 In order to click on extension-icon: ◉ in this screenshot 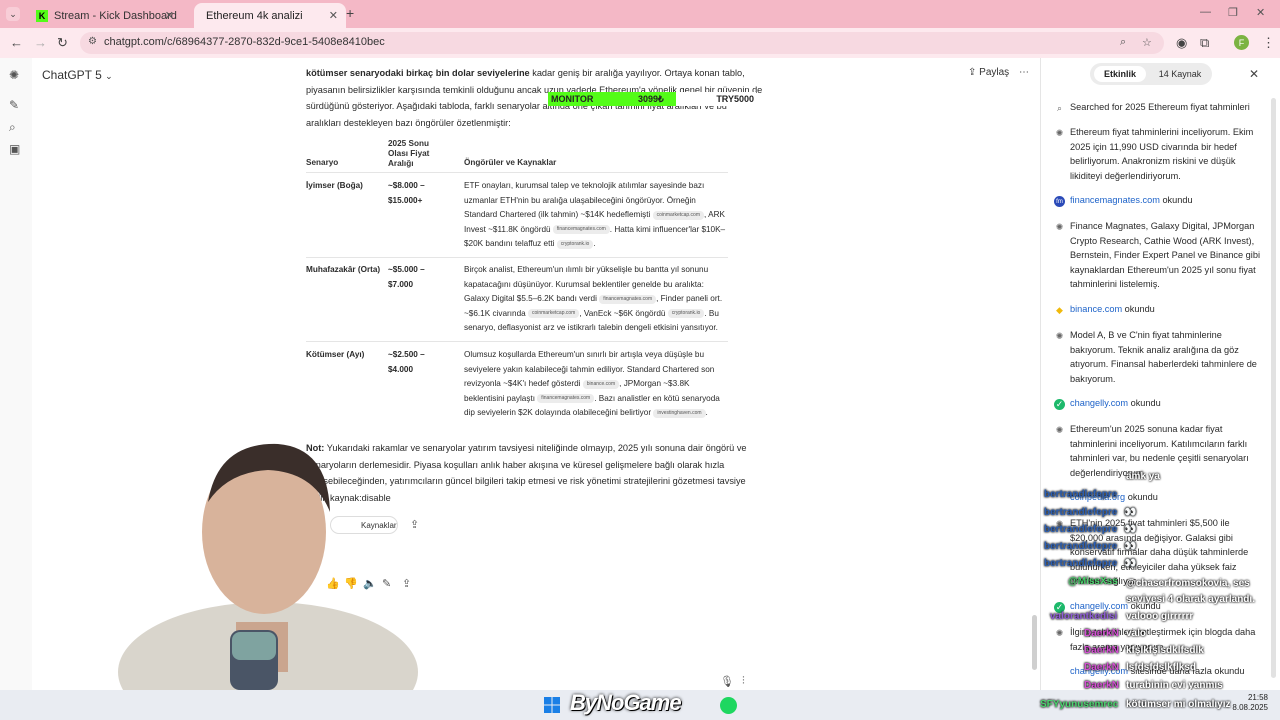, I will do `click(1181, 43)`.